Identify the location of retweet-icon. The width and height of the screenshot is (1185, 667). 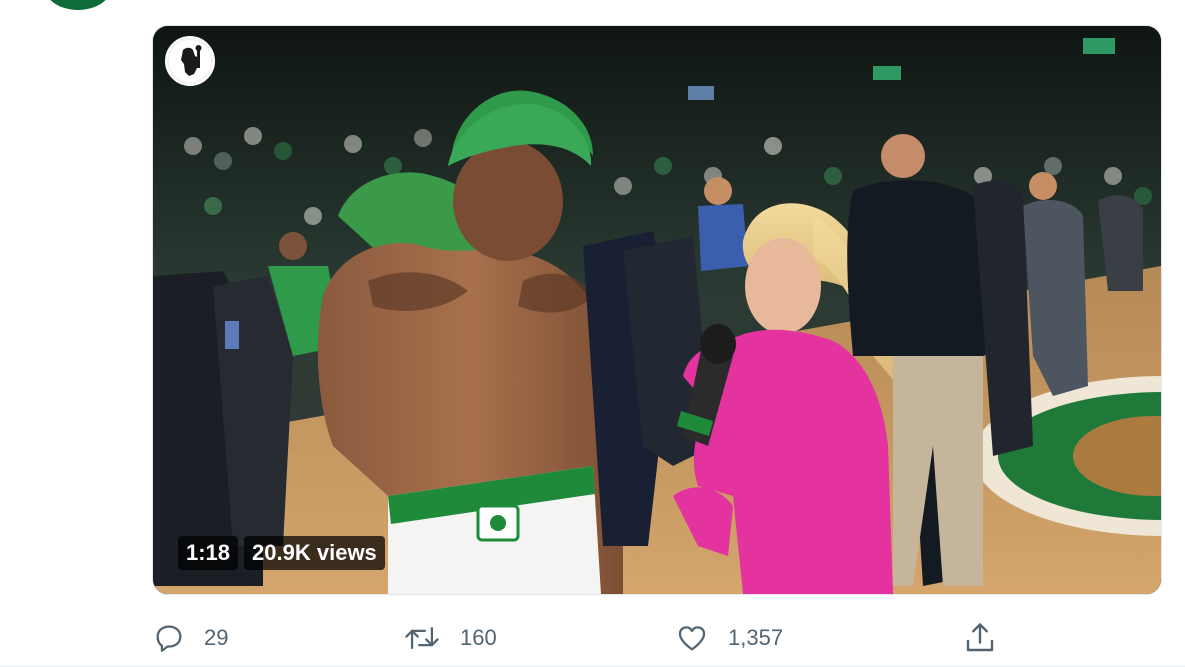
(422, 638).